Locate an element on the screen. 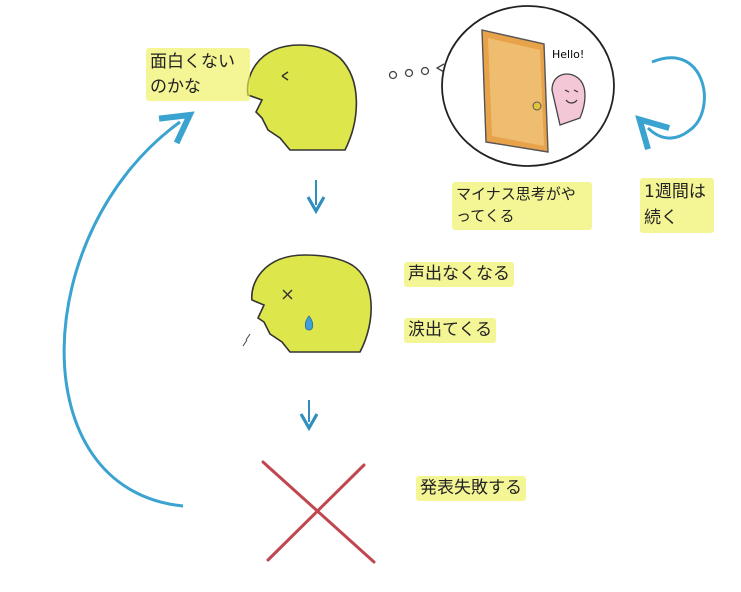 The image size is (741, 592). note-voice-lost: 声出なくなる is located at coordinates (459, 275).